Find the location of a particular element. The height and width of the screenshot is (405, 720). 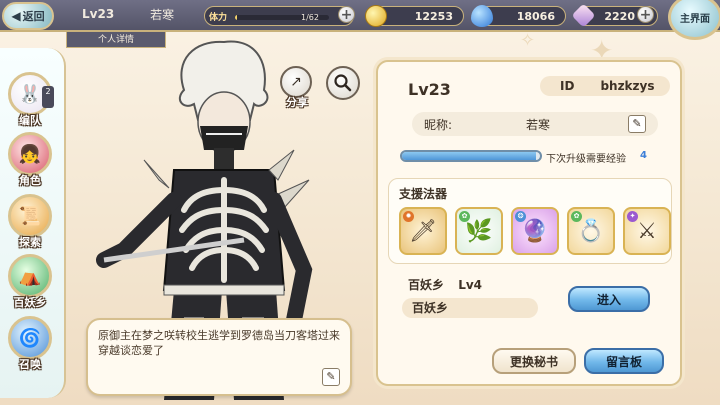

sidebar-item-label: 角色 is located at coordinates (30, 180).